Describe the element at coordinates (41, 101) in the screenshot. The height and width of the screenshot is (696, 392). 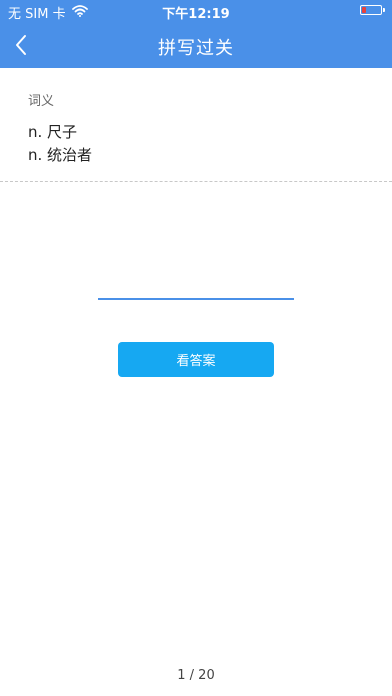
I see `meaning-label: 词义` at that location.